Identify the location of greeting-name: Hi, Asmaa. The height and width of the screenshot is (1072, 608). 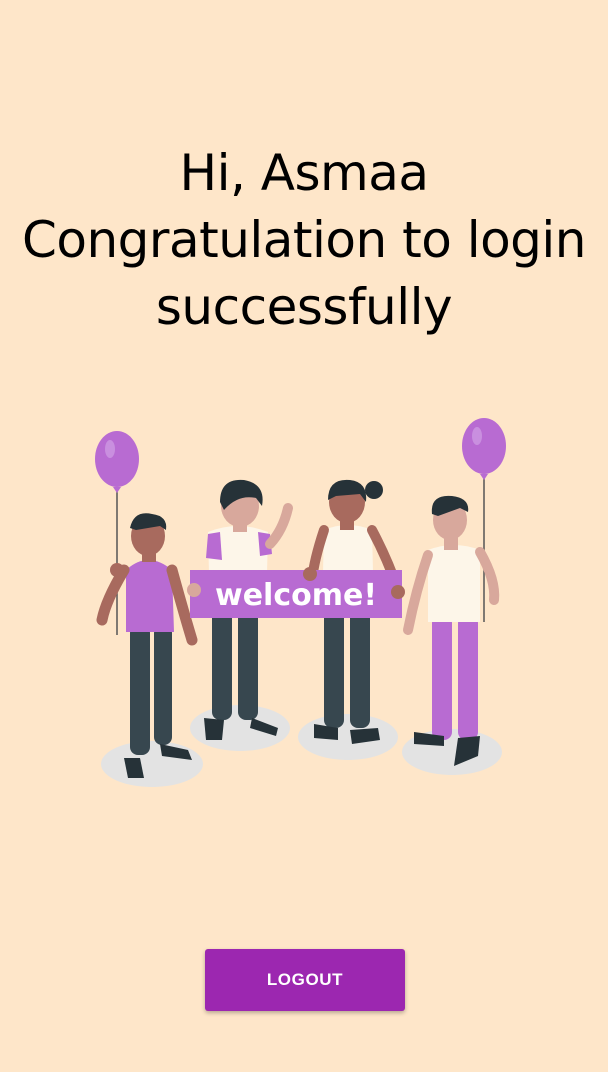
(304, 173).